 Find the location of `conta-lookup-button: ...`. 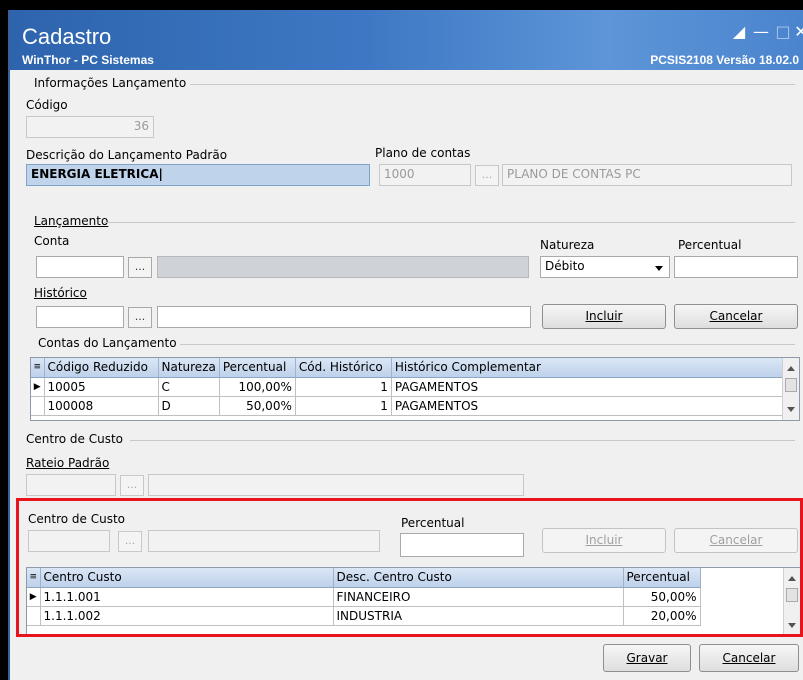

conta-lookup-button: ... is located at coordinates (140, 267).